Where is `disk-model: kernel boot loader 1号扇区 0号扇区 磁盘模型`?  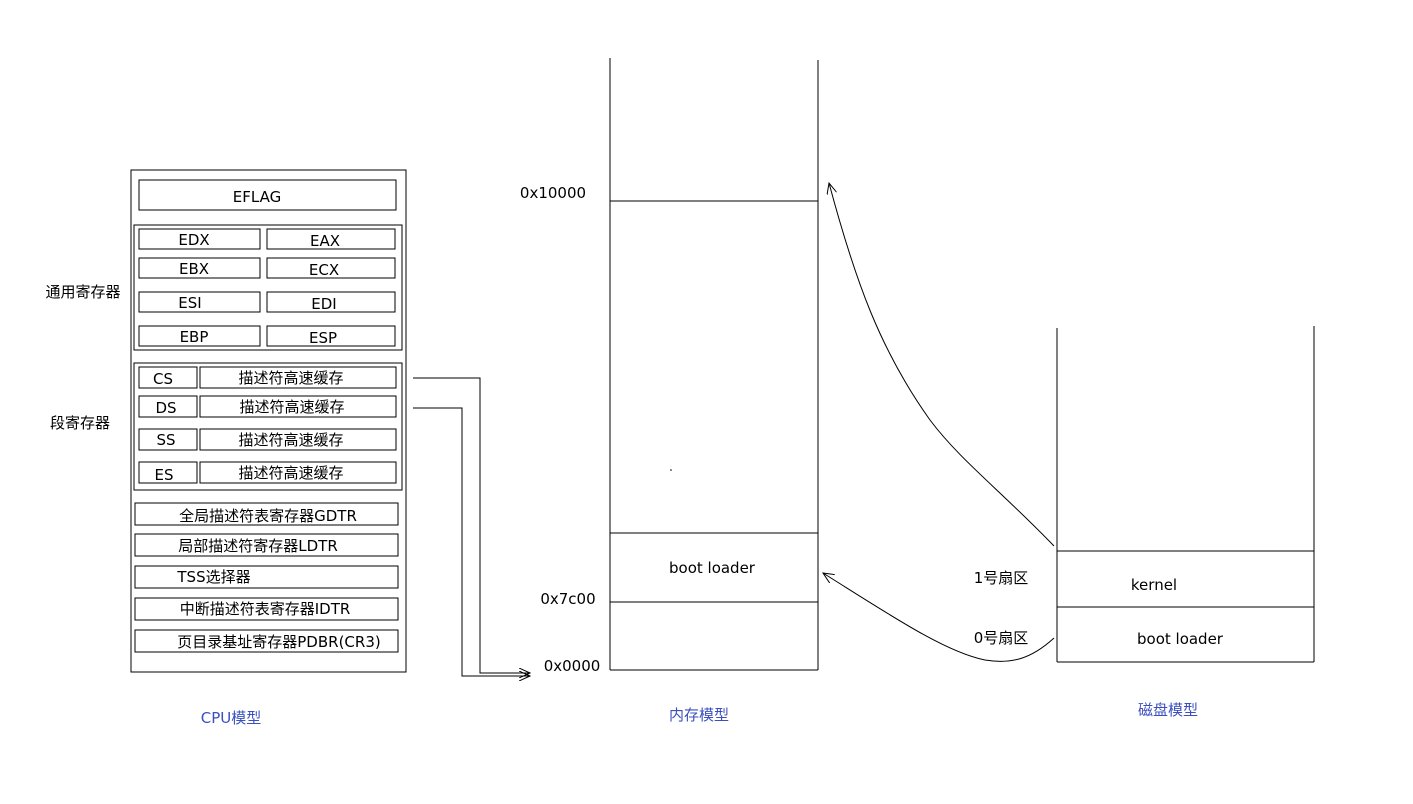 disk-model: kernel boot loader 1号扇区 0号扇区 磁盘模型 is located at coordinates (1144, 522).